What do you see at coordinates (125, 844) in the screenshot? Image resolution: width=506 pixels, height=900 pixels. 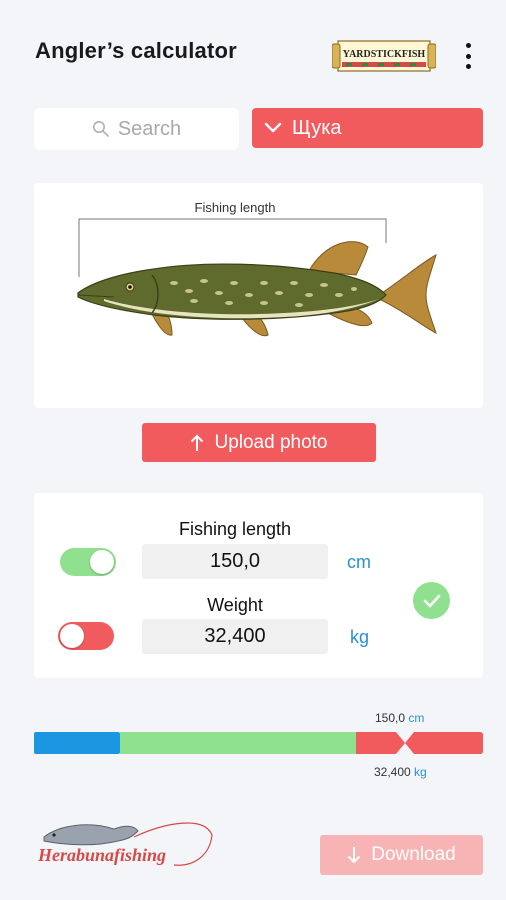 I see `herabunafishing-logo: Herabunafishing` at bounding box center [125, 844].